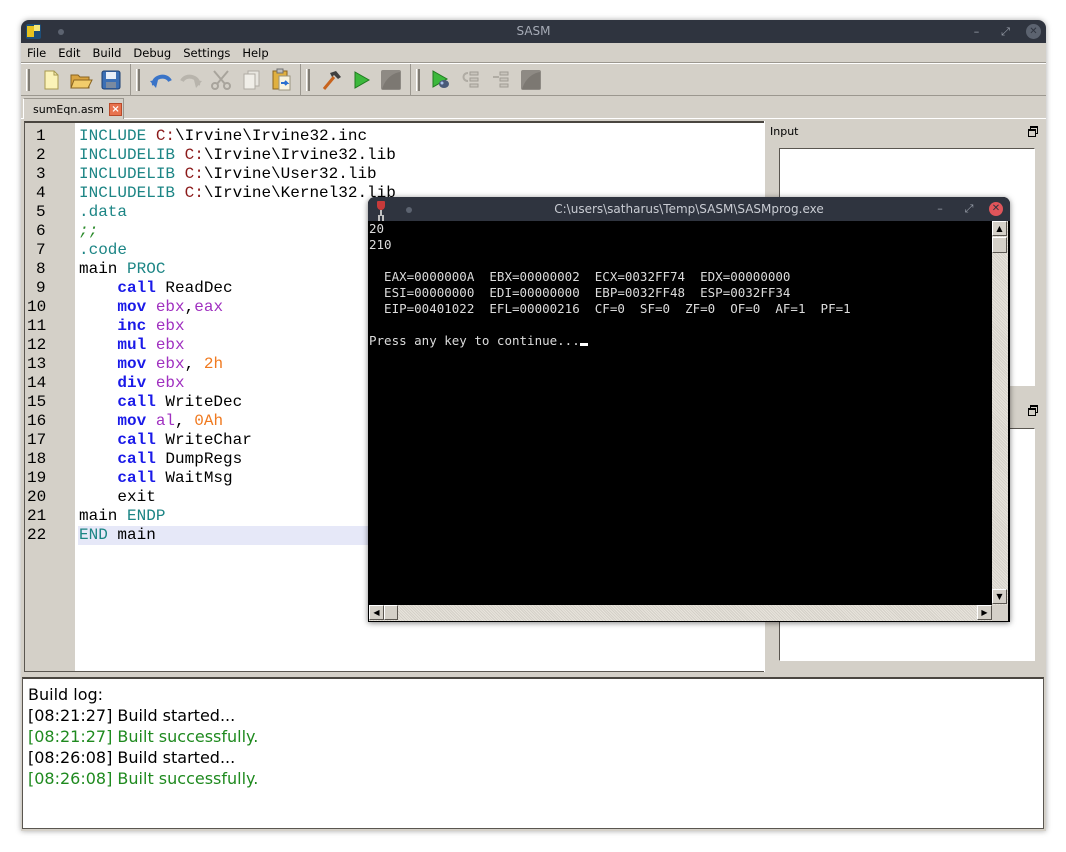 This screenshot has width=1066, height=852. Describe the element at coordinates (984, 612) in the screenshot. I see `scroll-right-button: ▶` at that location.